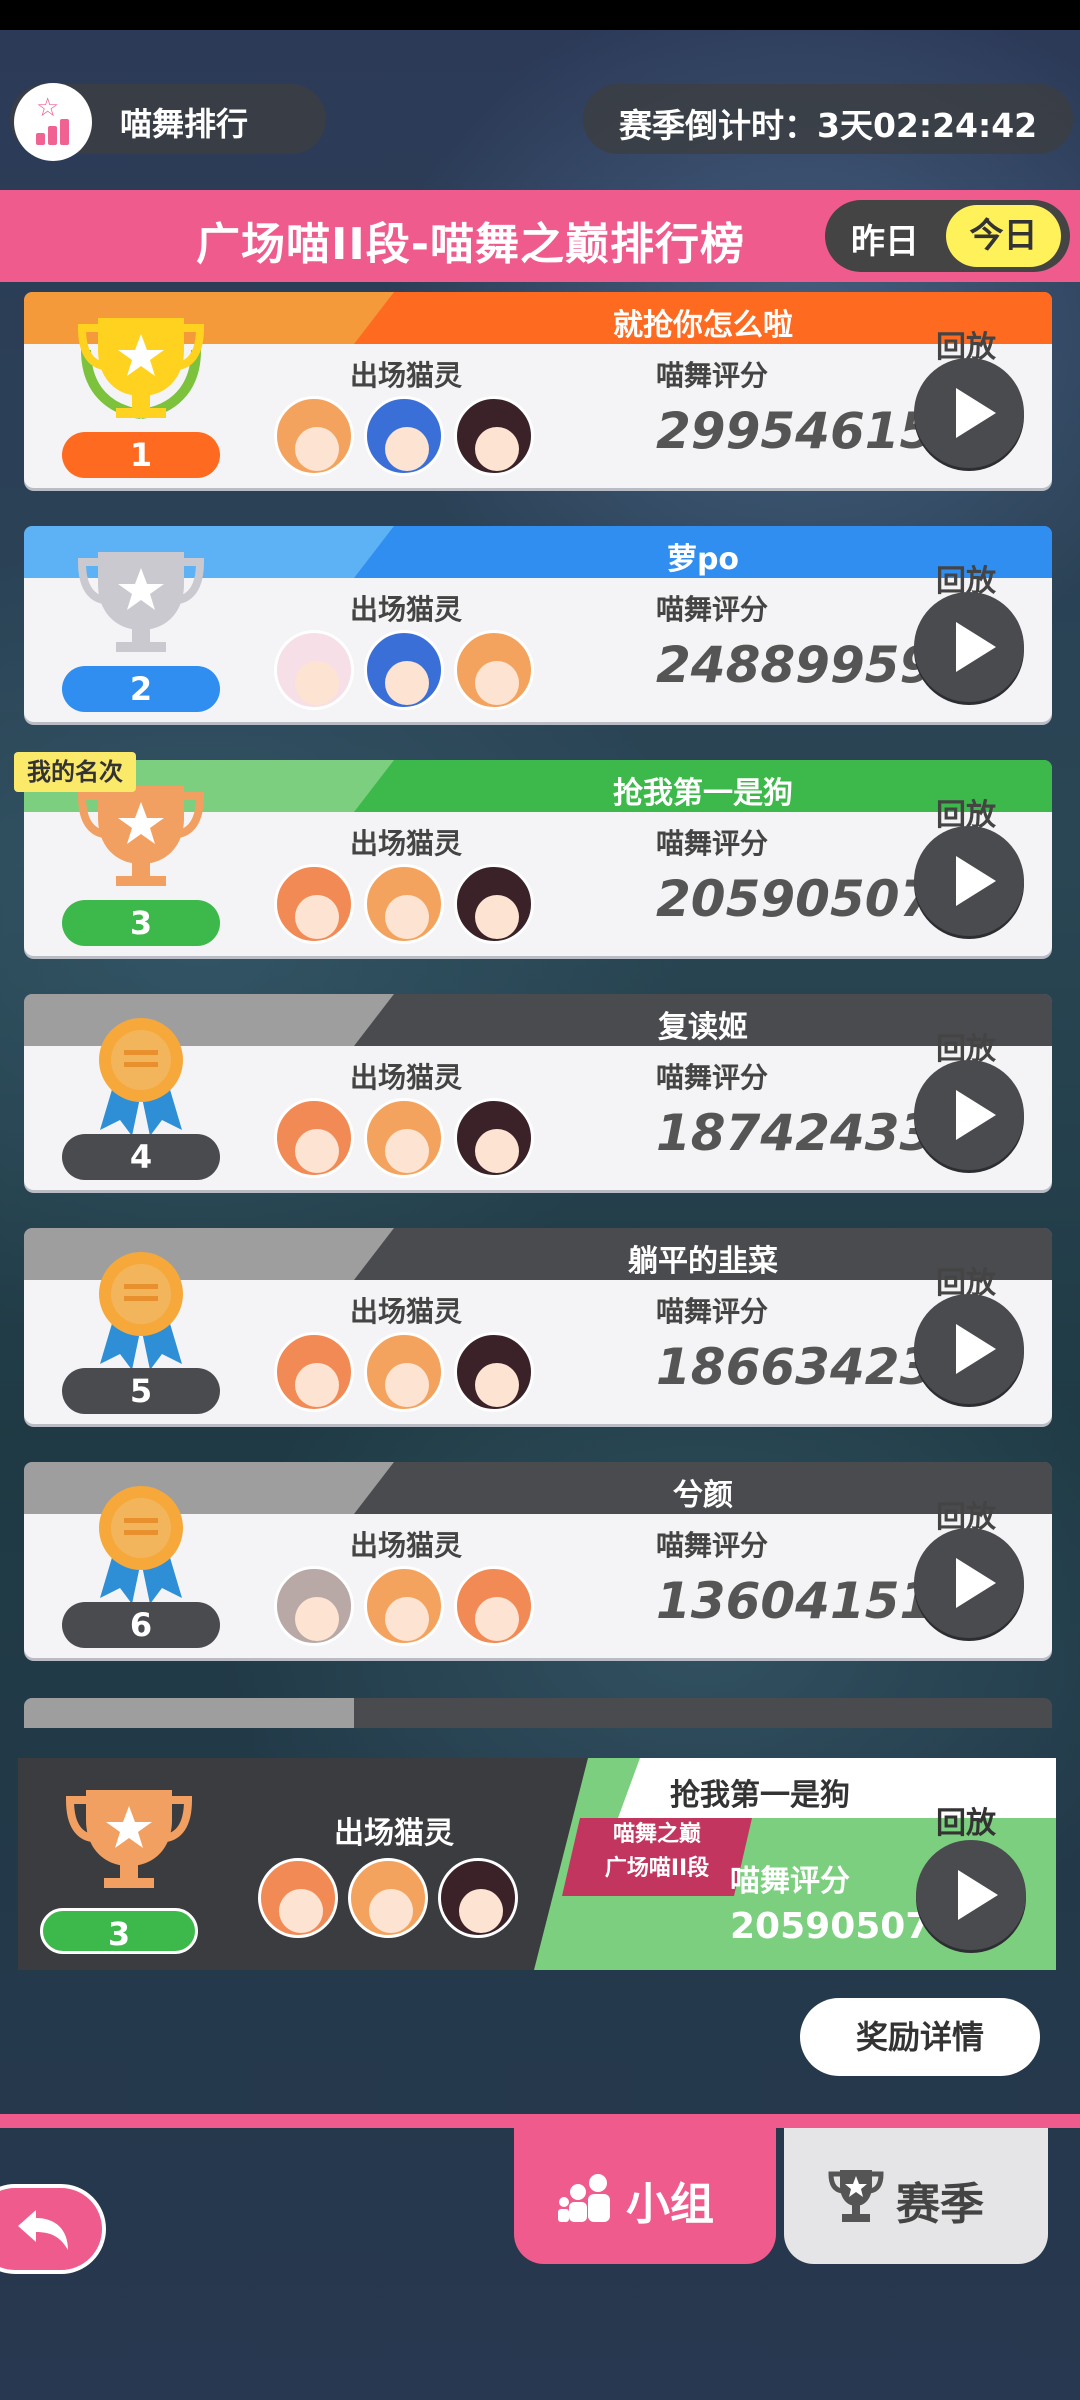 This screenshot has width=1080, height=2400. What do you see at coordinates (538, 1326) in the screenshot?
I see `ranking-card: 躺平的韭菜 5 出场猫灵 喵舞评分 18663423 回放` at bounding box center [538, 1326].